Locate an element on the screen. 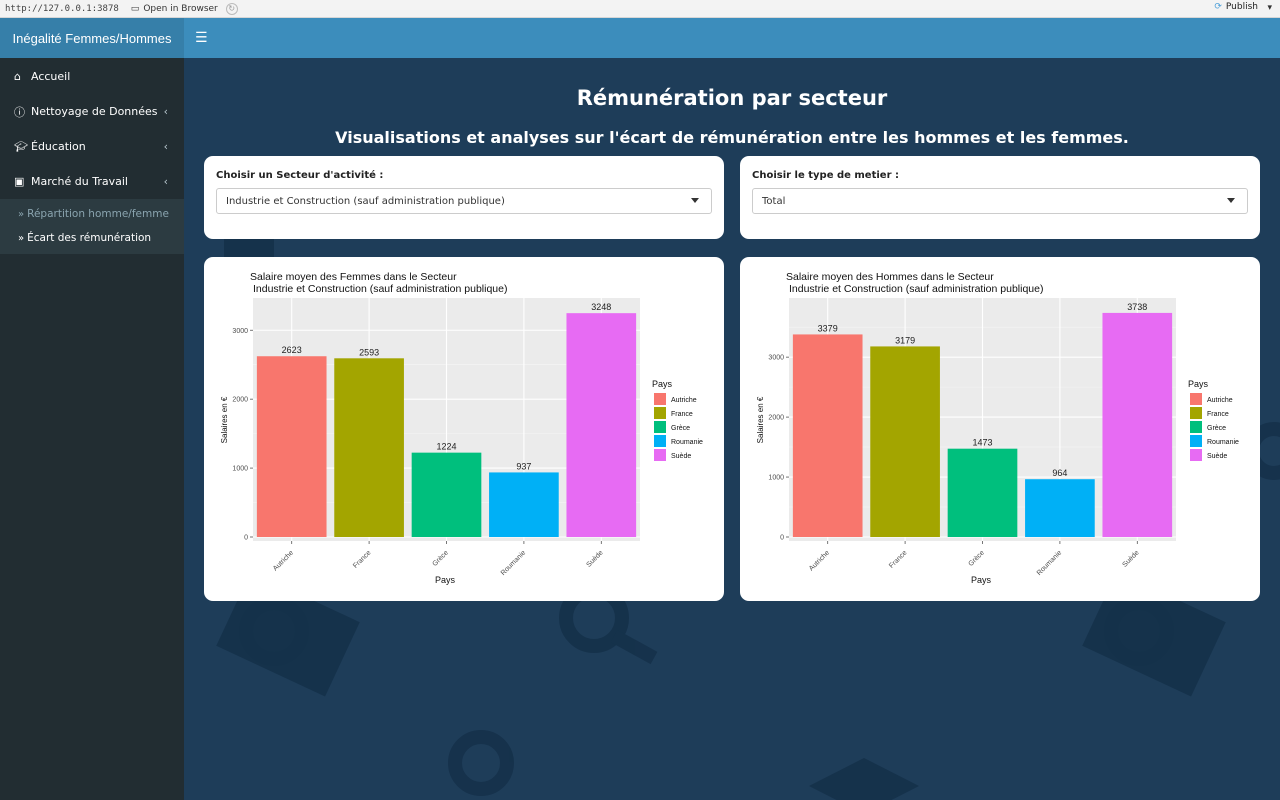 This screenshot has height=800, width=1280. bar-value-label: 1224 is located at coordinates (446, 447).